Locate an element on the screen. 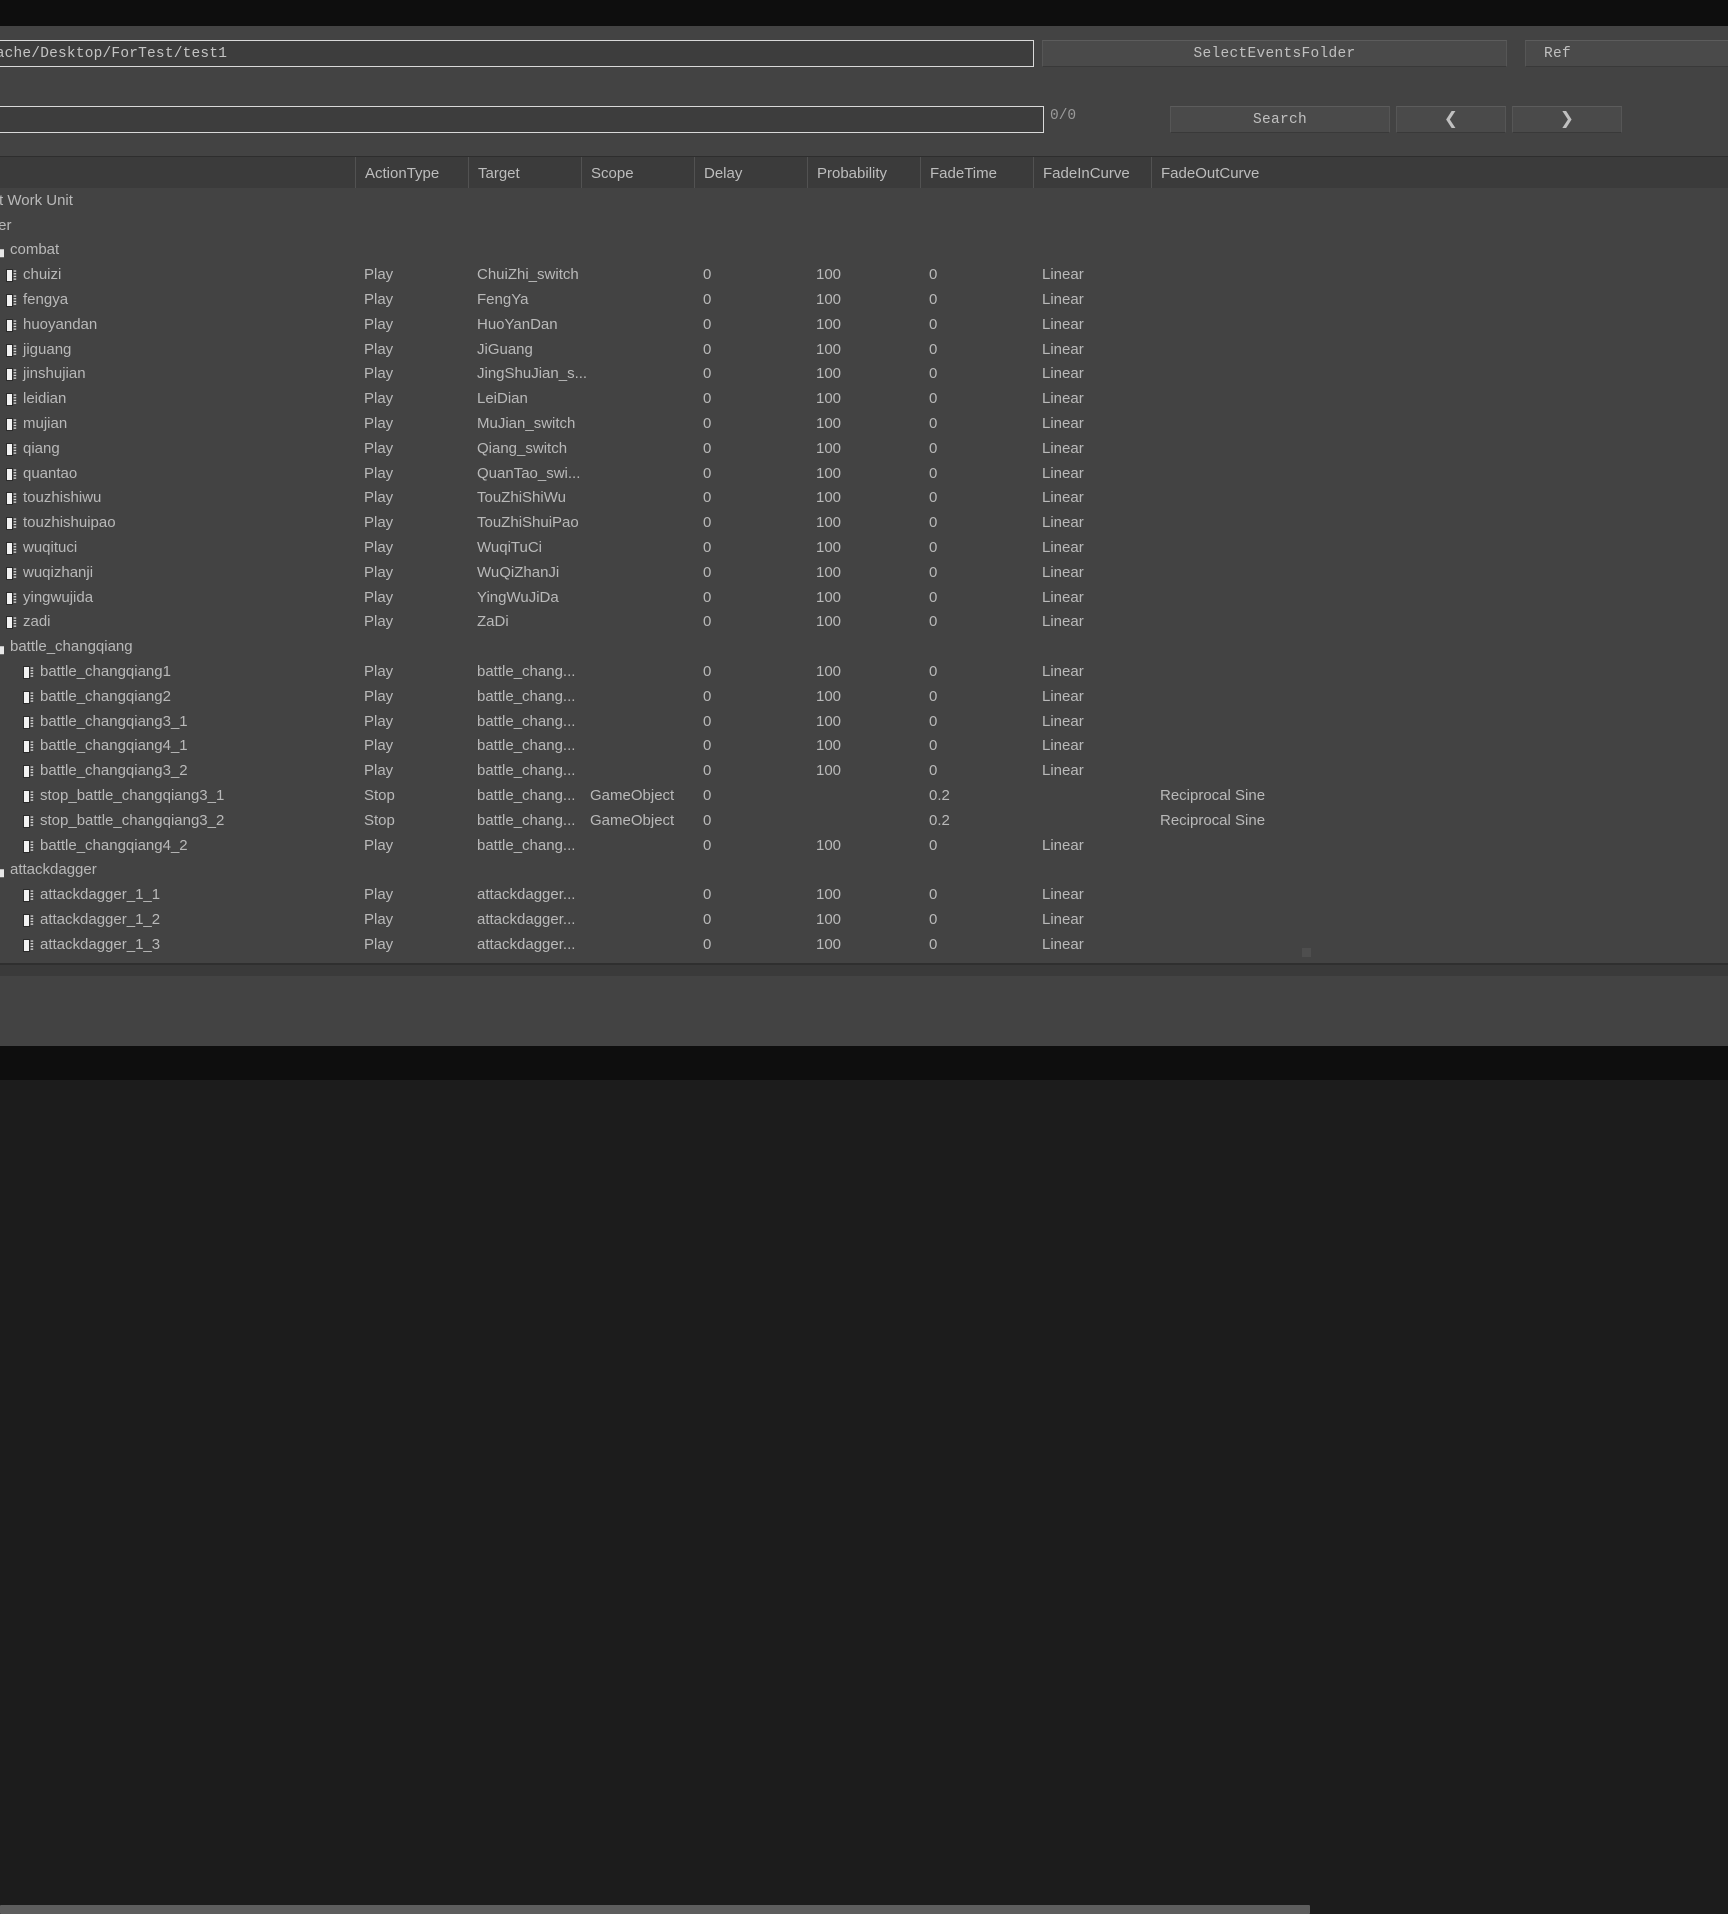  tree-row-label: quantao is located at coordinates (50, 473).